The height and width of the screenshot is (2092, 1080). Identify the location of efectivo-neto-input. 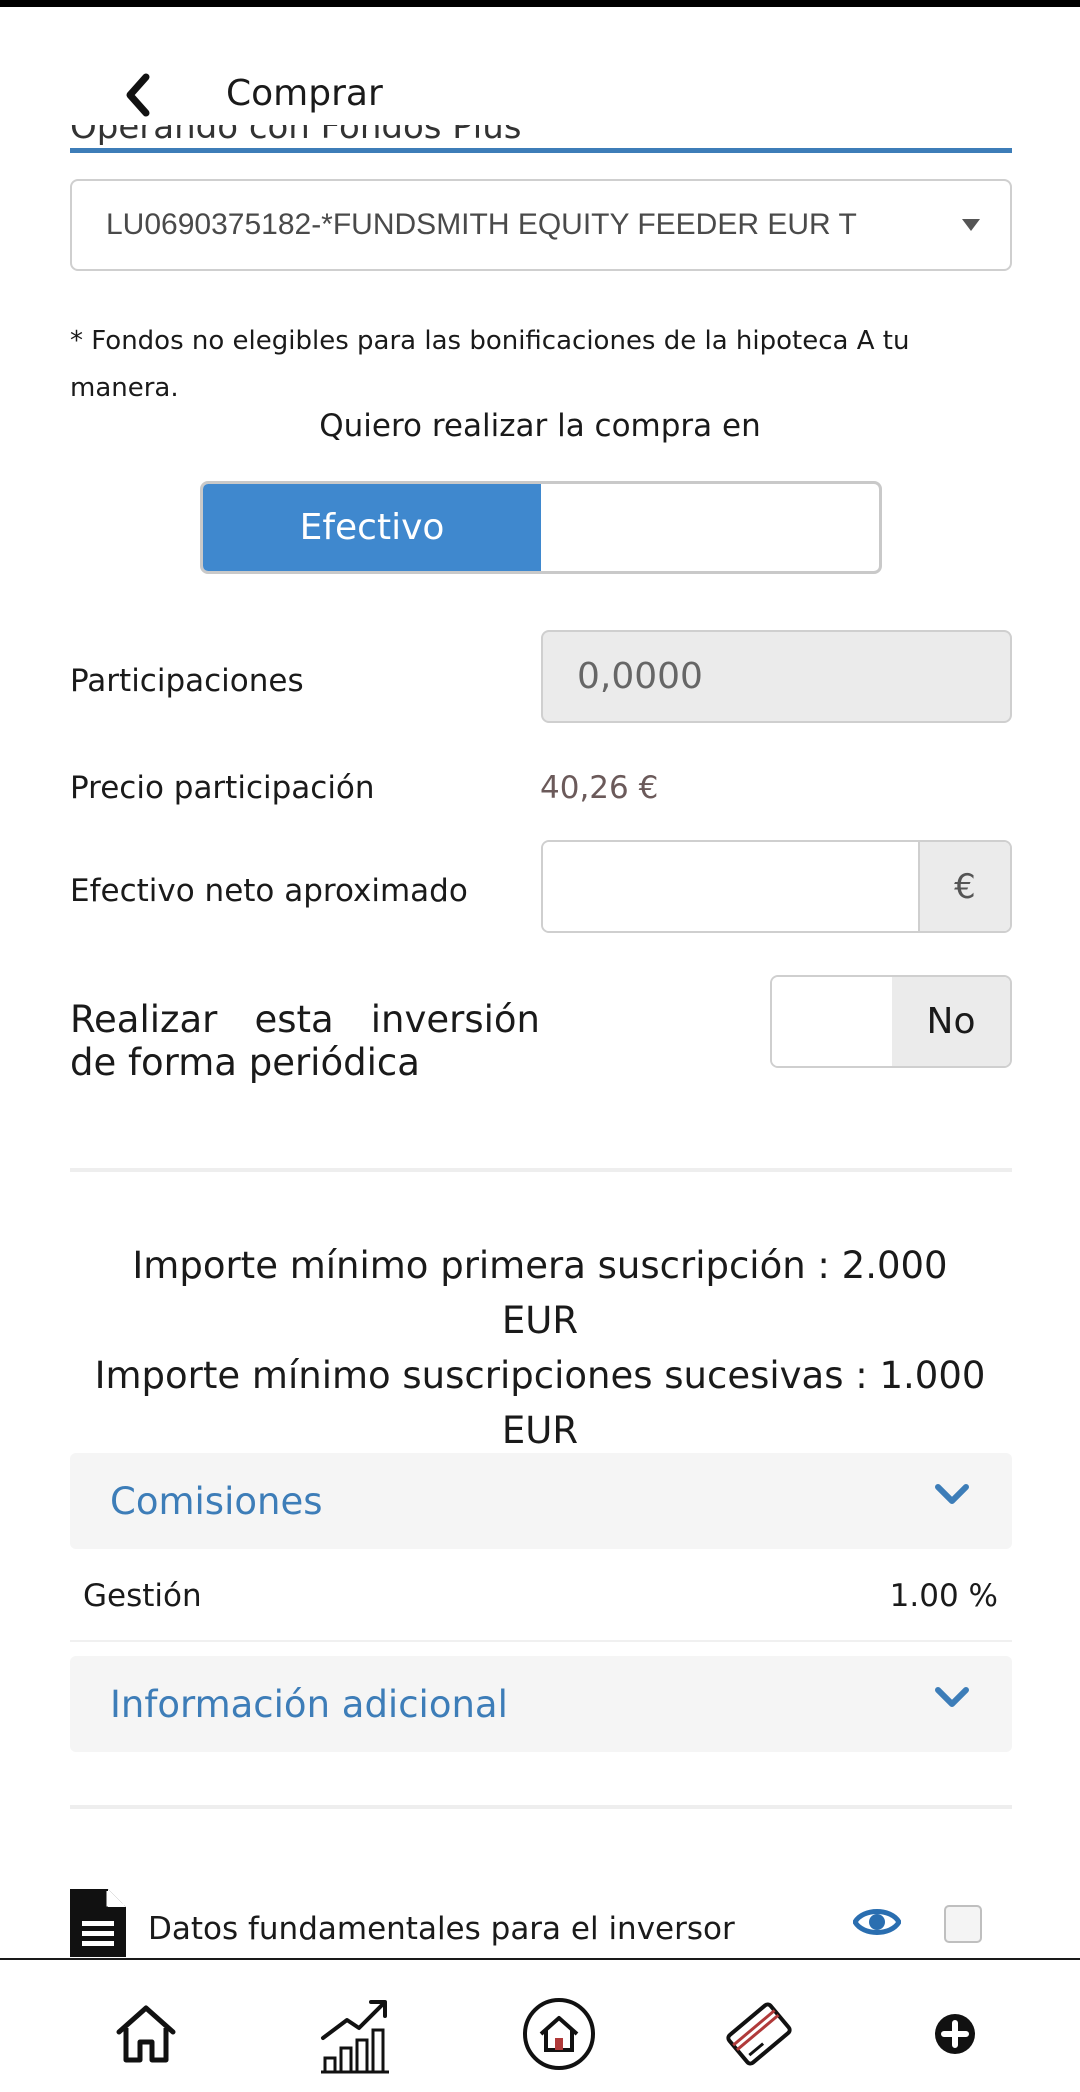
(730, 886).